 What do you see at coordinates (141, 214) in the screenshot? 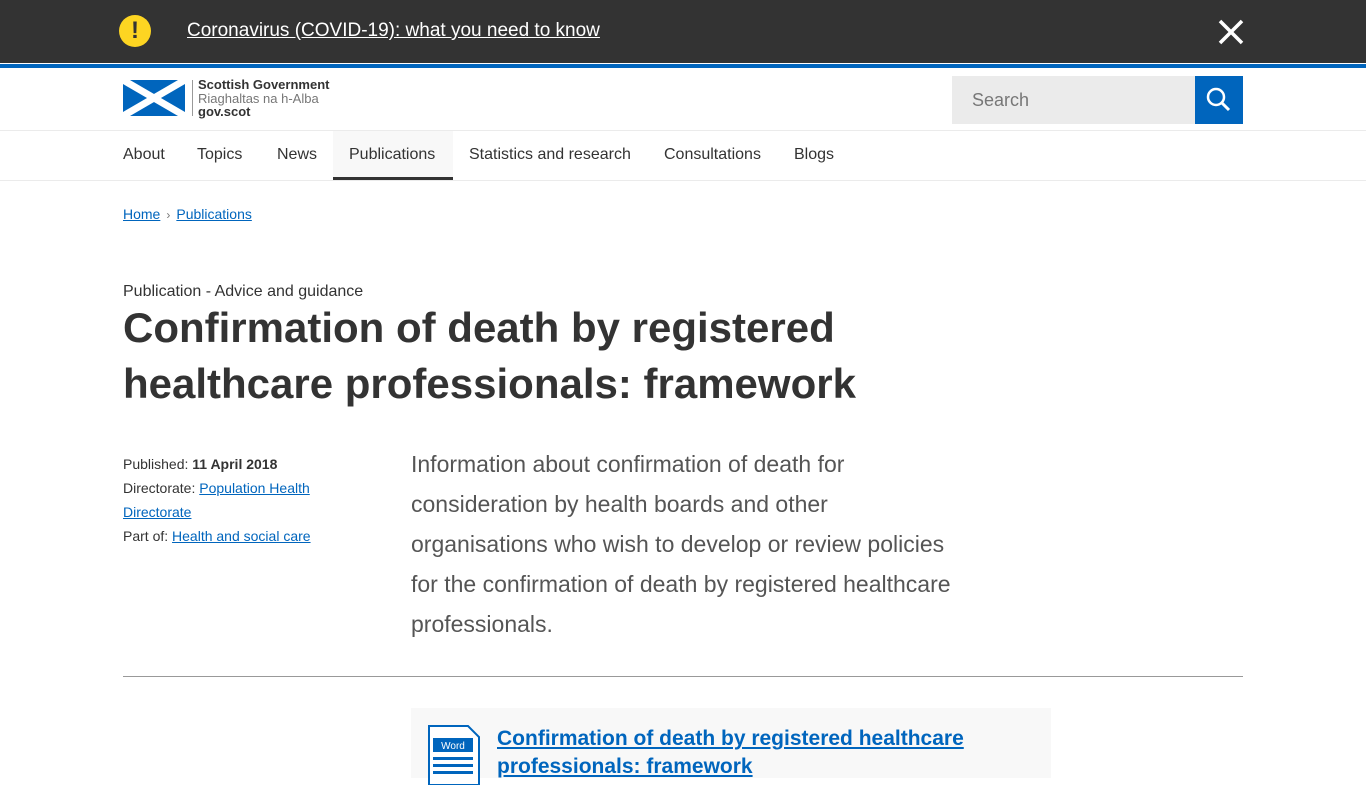
I see `breadcrumb-home: Home` at bounding box center [141, 214].